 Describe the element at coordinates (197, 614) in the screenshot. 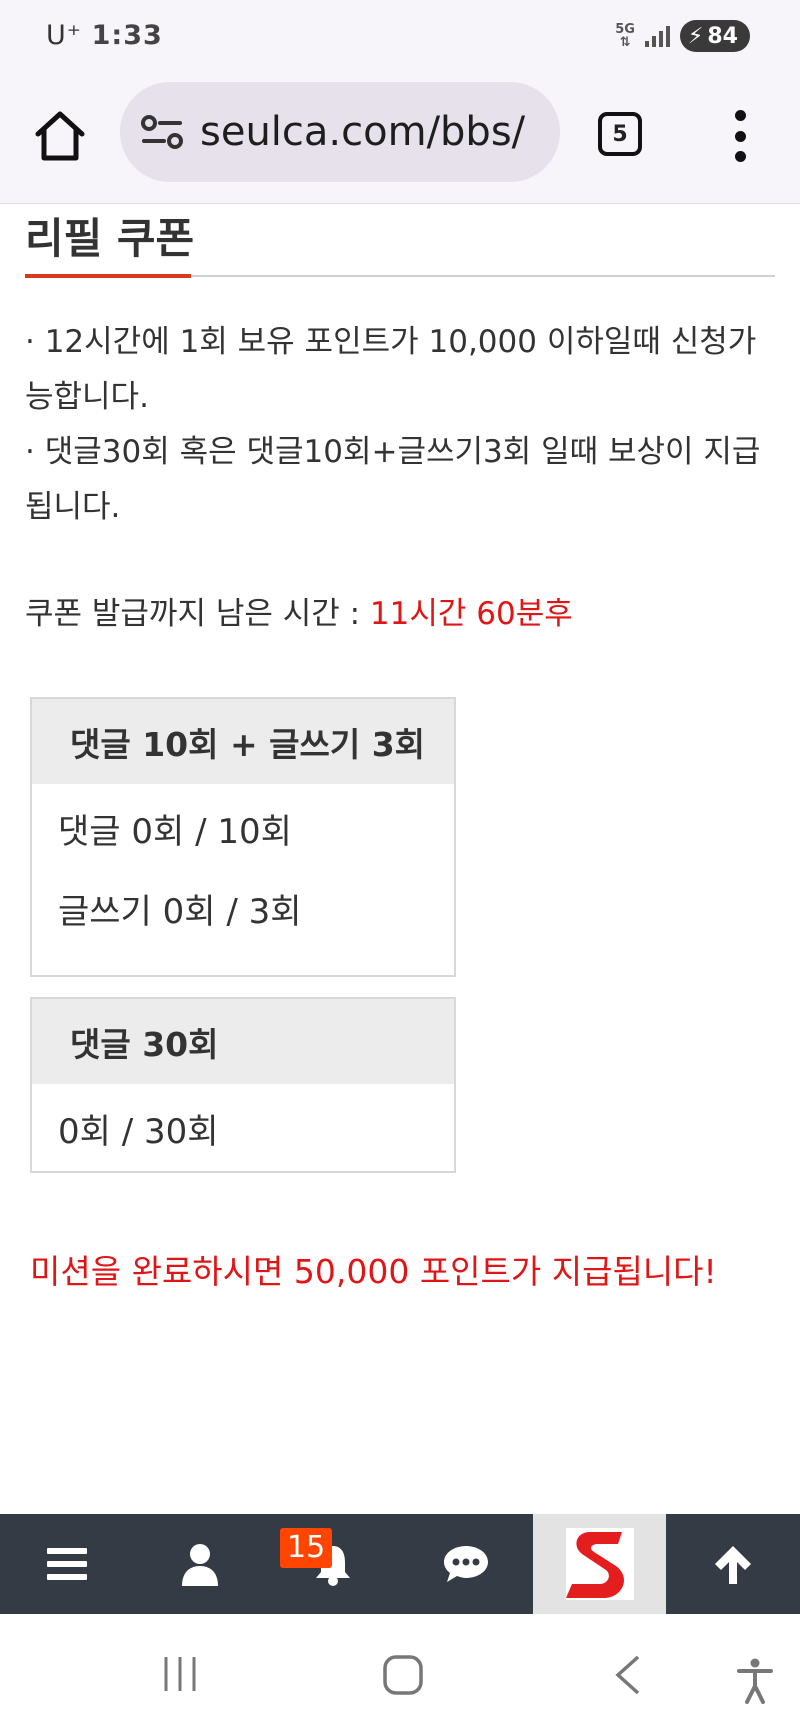

I see `timer-label: 쿠폰 발급까지 남은 시간 :` at that location.